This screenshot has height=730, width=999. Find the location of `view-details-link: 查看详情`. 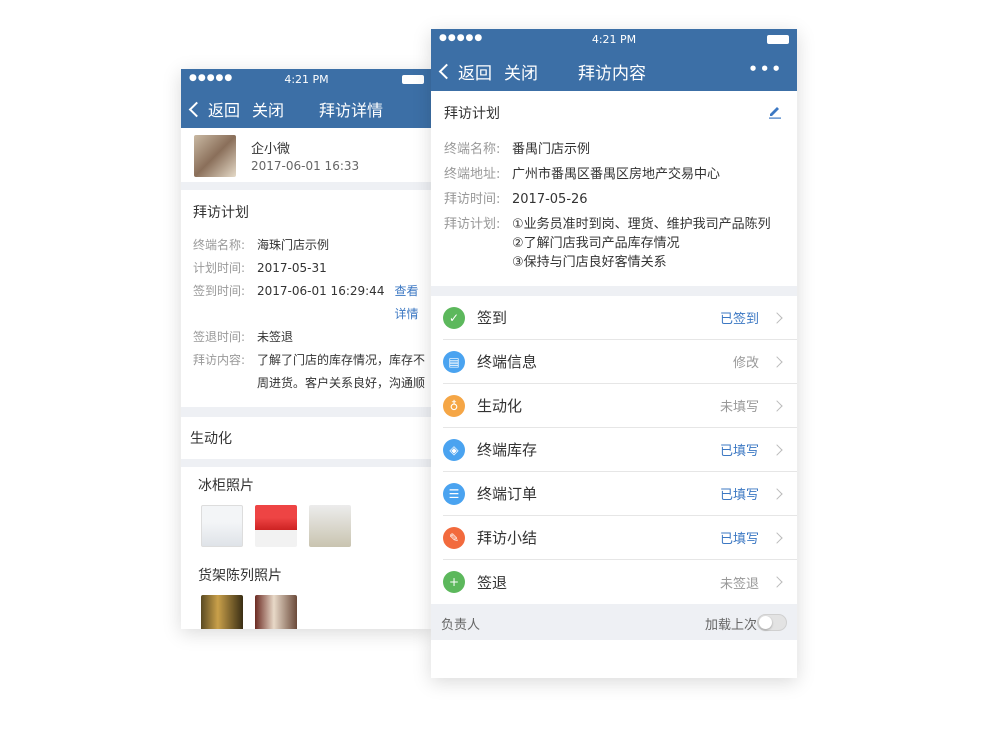

view-details-link: 查看详情 is located at coordinates (407, 303).